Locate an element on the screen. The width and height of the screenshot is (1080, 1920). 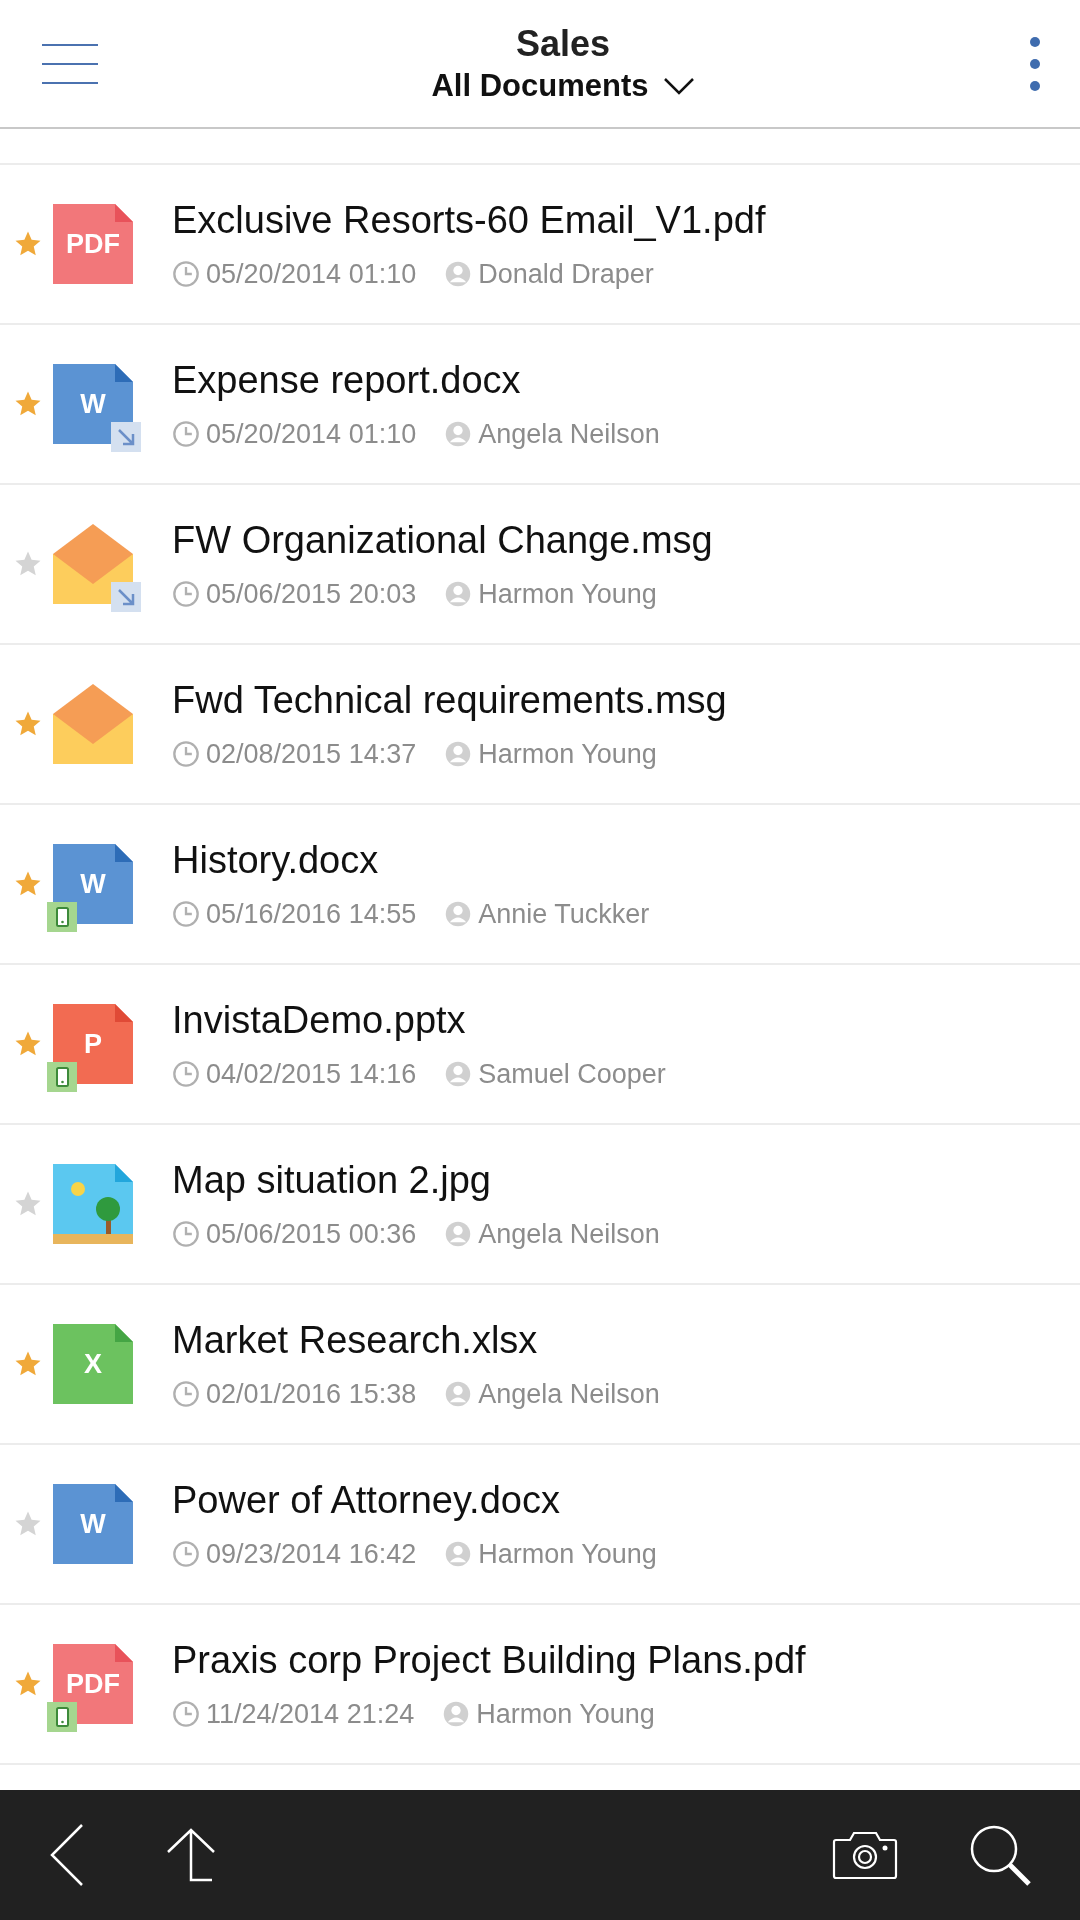
document-name: InvistaDemo.pptx is located at coordinates (419, 1020).